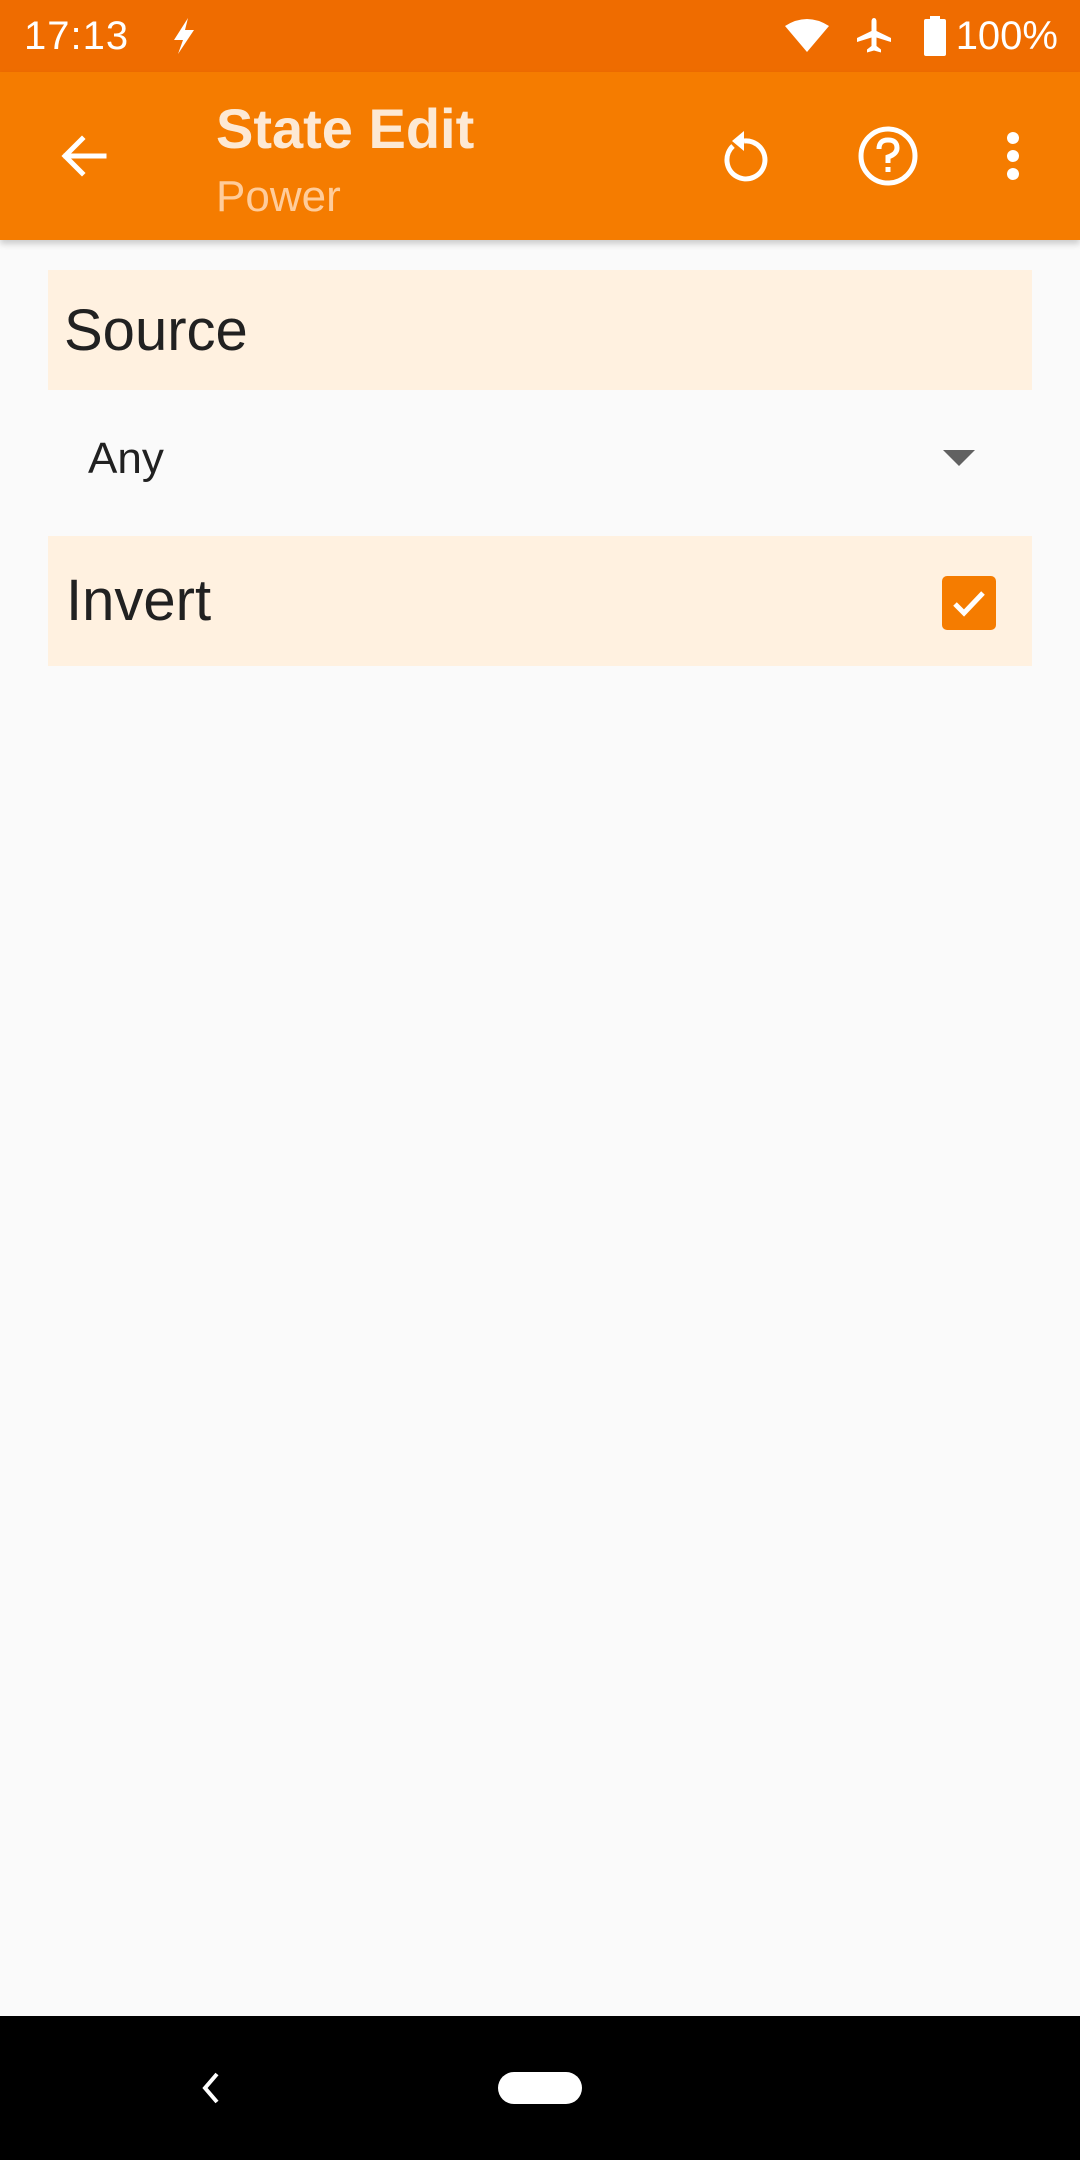 This screenshot has height=2160, width=1080. I want to click on more-vert-icon, so click(1013, 156).